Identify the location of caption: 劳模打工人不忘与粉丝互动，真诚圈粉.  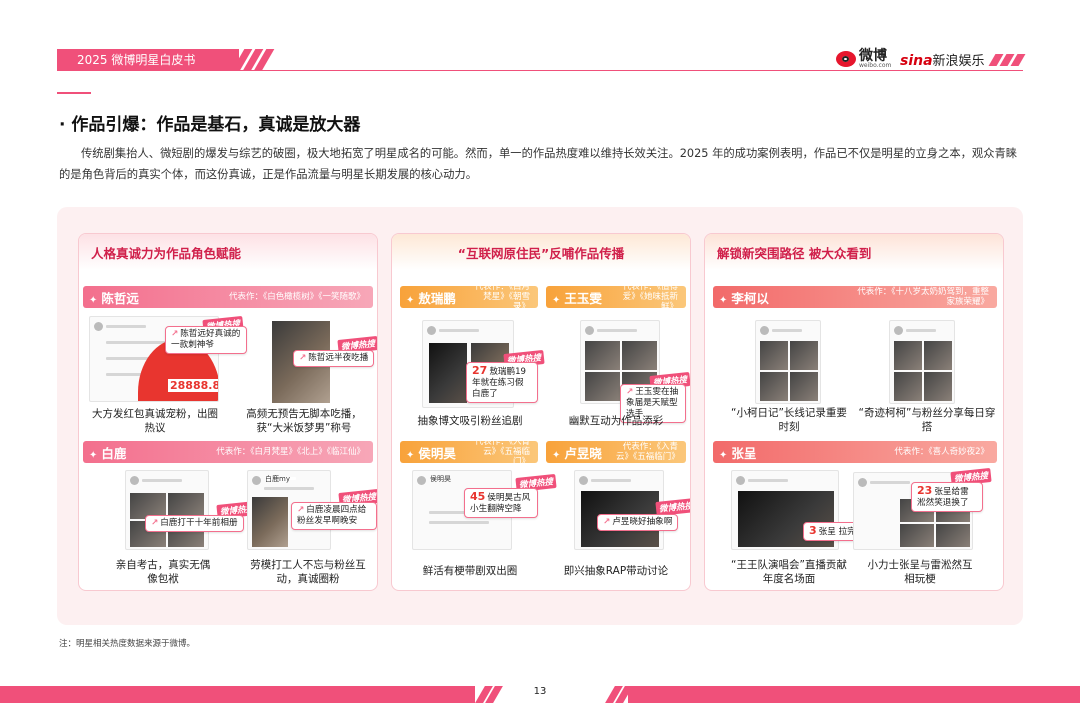
(308, 572).